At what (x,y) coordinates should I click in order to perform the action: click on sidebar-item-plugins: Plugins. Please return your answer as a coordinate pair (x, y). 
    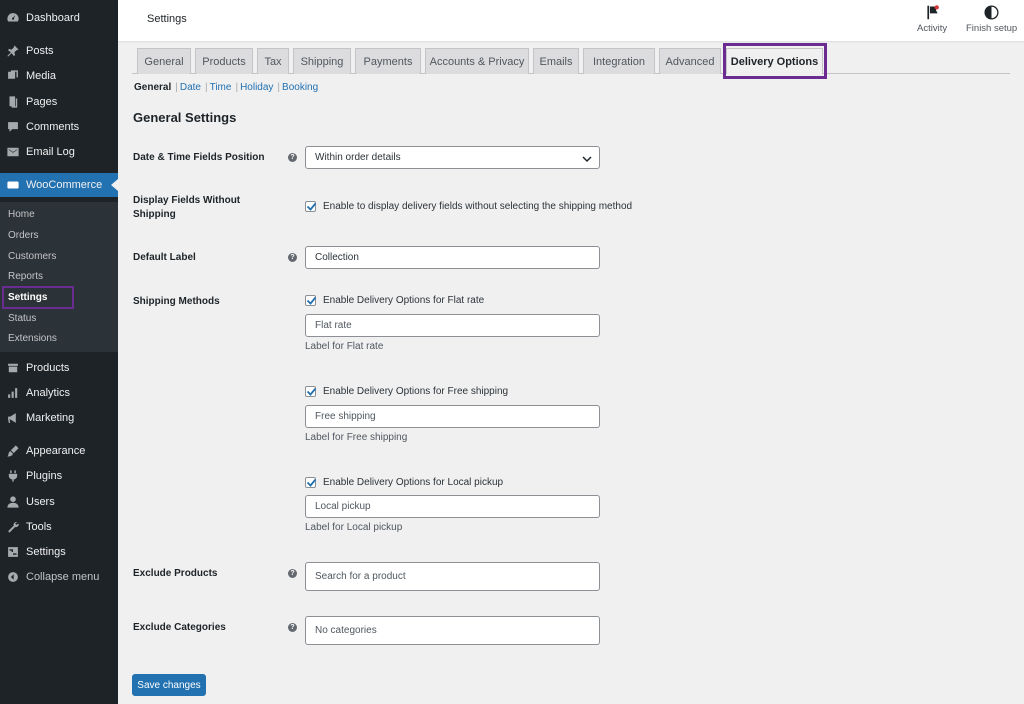
    Looking at the image, I should click on (59, 476).